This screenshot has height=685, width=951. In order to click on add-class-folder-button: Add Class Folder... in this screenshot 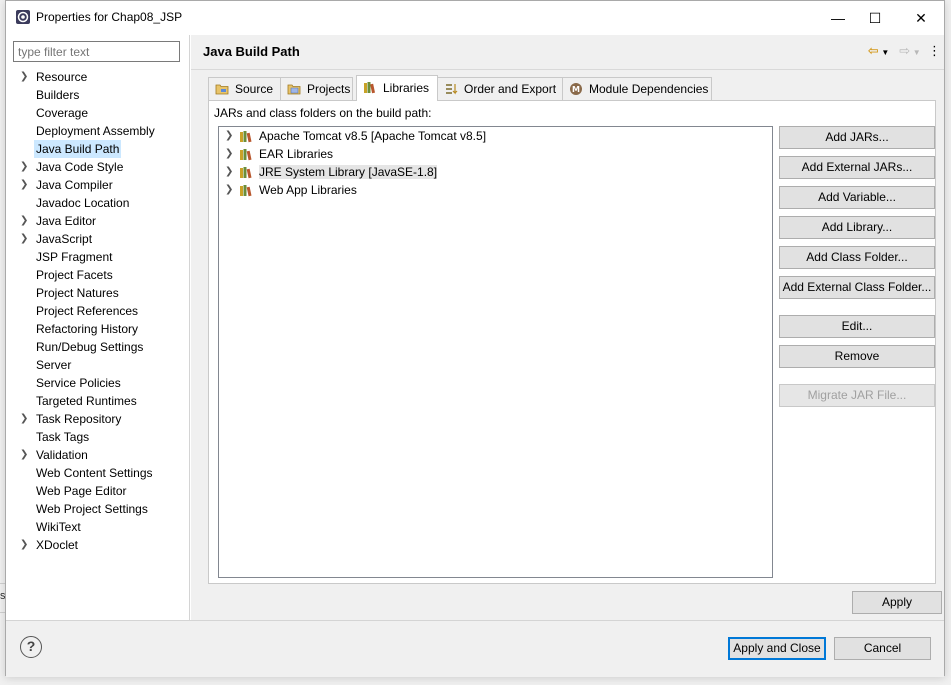, I will do `click(857, 257)`.